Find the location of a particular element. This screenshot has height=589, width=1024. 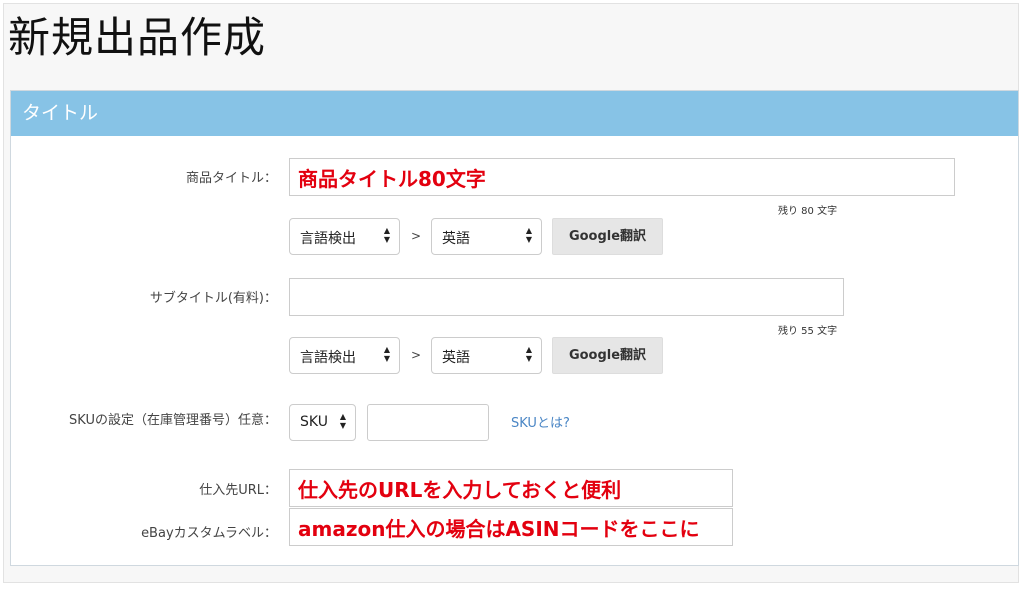

google-translate-button-2: Google翻訳 is located at coordinates (607, 355).